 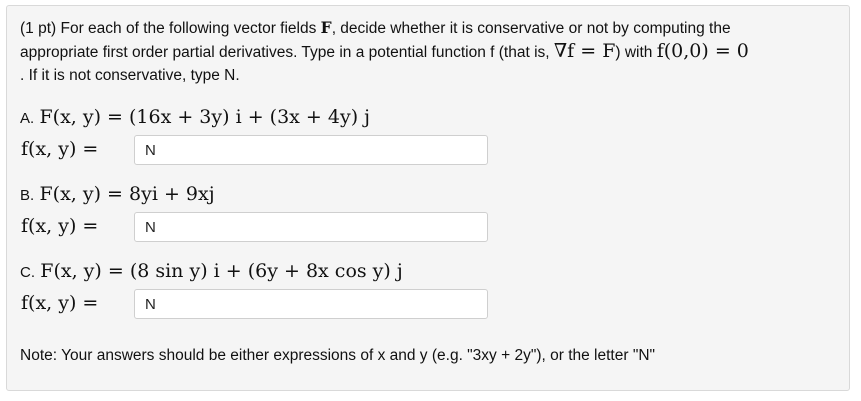 What do you see at coordinates (60, 226) in the screenshot?
I see `part-b-answer-label: f(x, y) =` at bounding box center [60, 226].